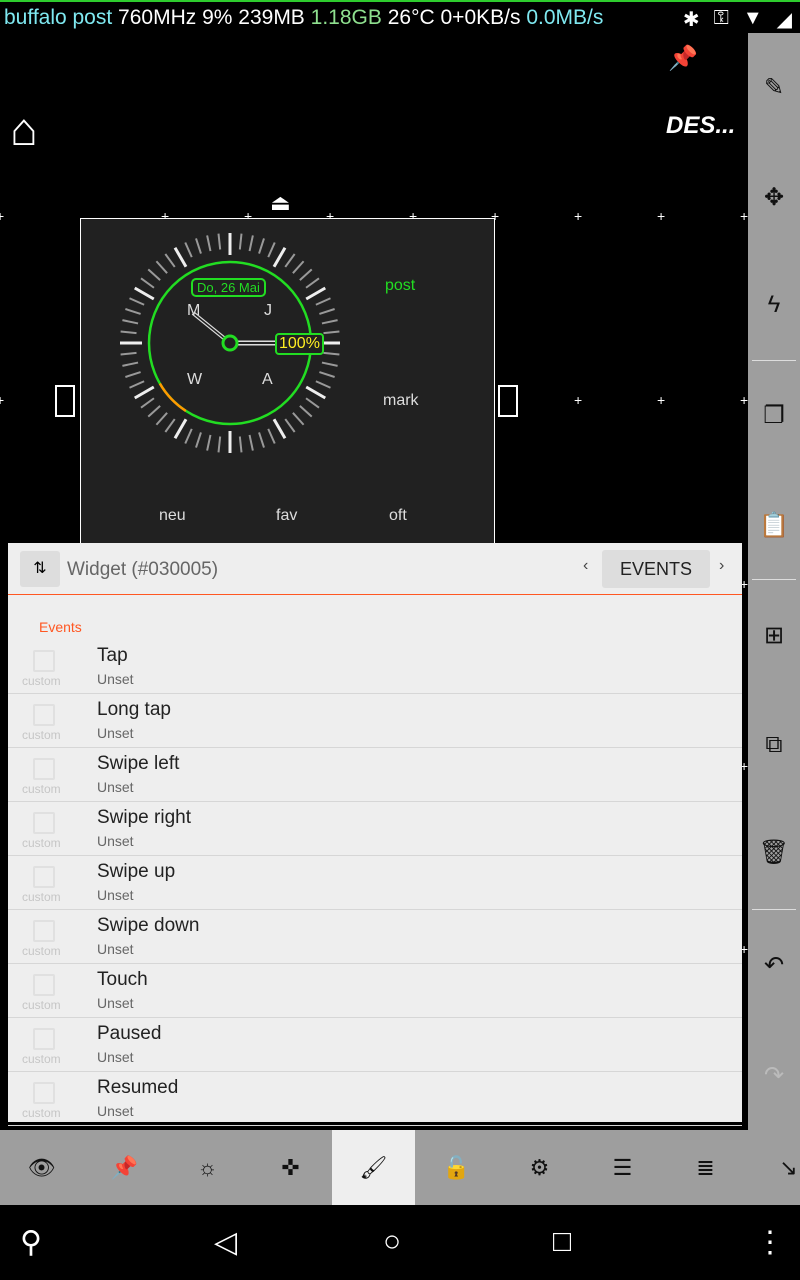 The height and width of the screenshot is (1280, 800). Describe the element at coordinates (752, 18) in the screenshot. I see `wifi-icon: ▼` at that location.